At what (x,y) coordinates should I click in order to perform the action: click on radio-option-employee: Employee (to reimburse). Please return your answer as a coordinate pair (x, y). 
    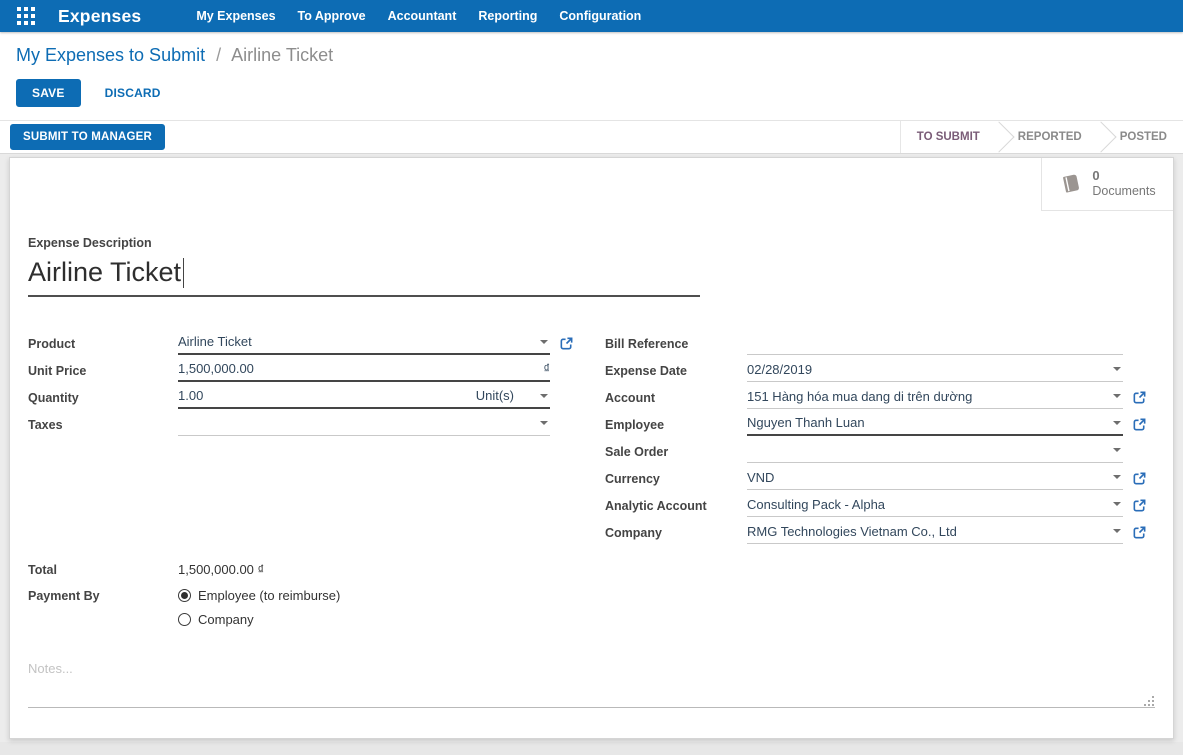
    Looking at the image, I should click on (259, 595).